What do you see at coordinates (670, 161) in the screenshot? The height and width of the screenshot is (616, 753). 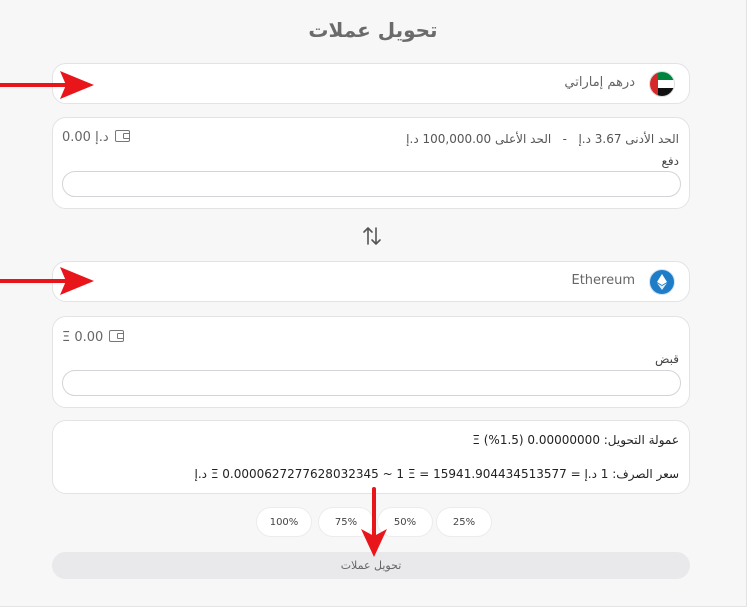 I see `pay-label: دفع` at bounding box center [670, 161].